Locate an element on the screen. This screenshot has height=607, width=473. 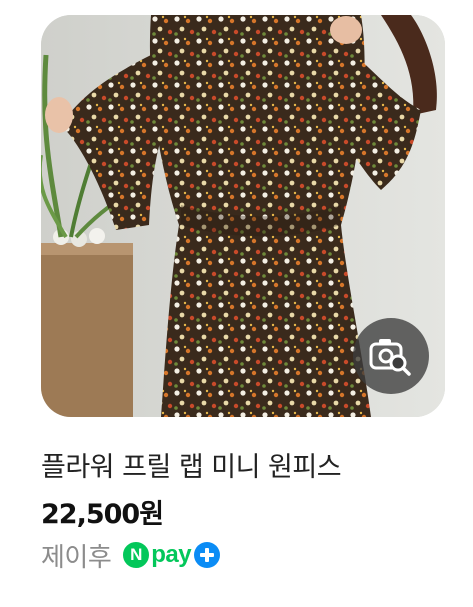
price-value: 22,500 is located at coordinates (90, 514).